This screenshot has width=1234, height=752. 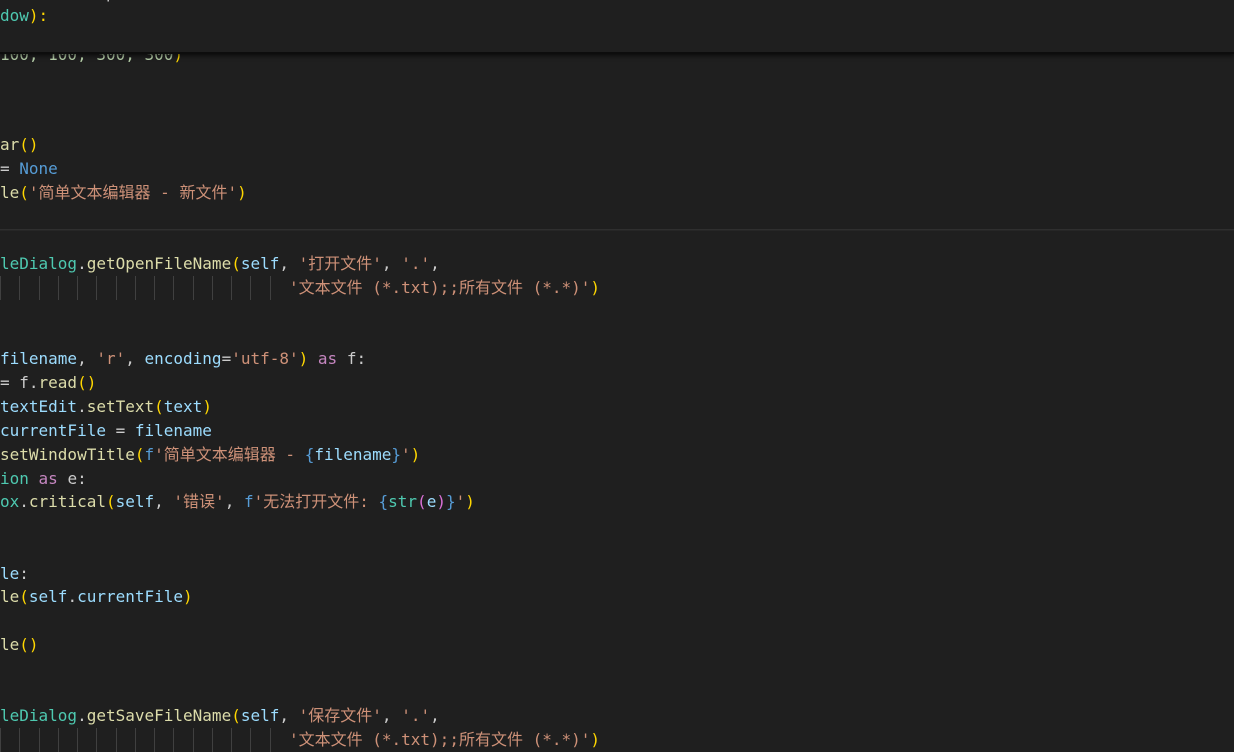 What do you see at coordinates (14, 15) in the screenshot?
I see `code-token: dow` at bounding box center [14, 15].